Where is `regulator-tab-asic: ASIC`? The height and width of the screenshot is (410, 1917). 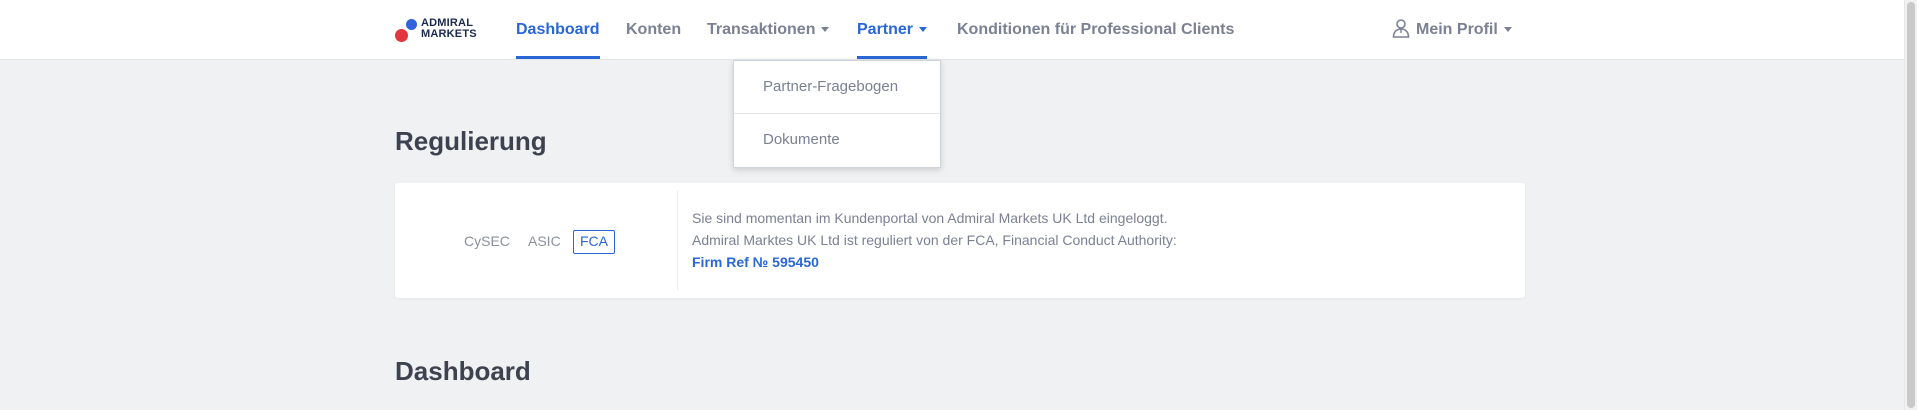
regulator-tab-asic: ASIC is located at coordinates (544, 241).